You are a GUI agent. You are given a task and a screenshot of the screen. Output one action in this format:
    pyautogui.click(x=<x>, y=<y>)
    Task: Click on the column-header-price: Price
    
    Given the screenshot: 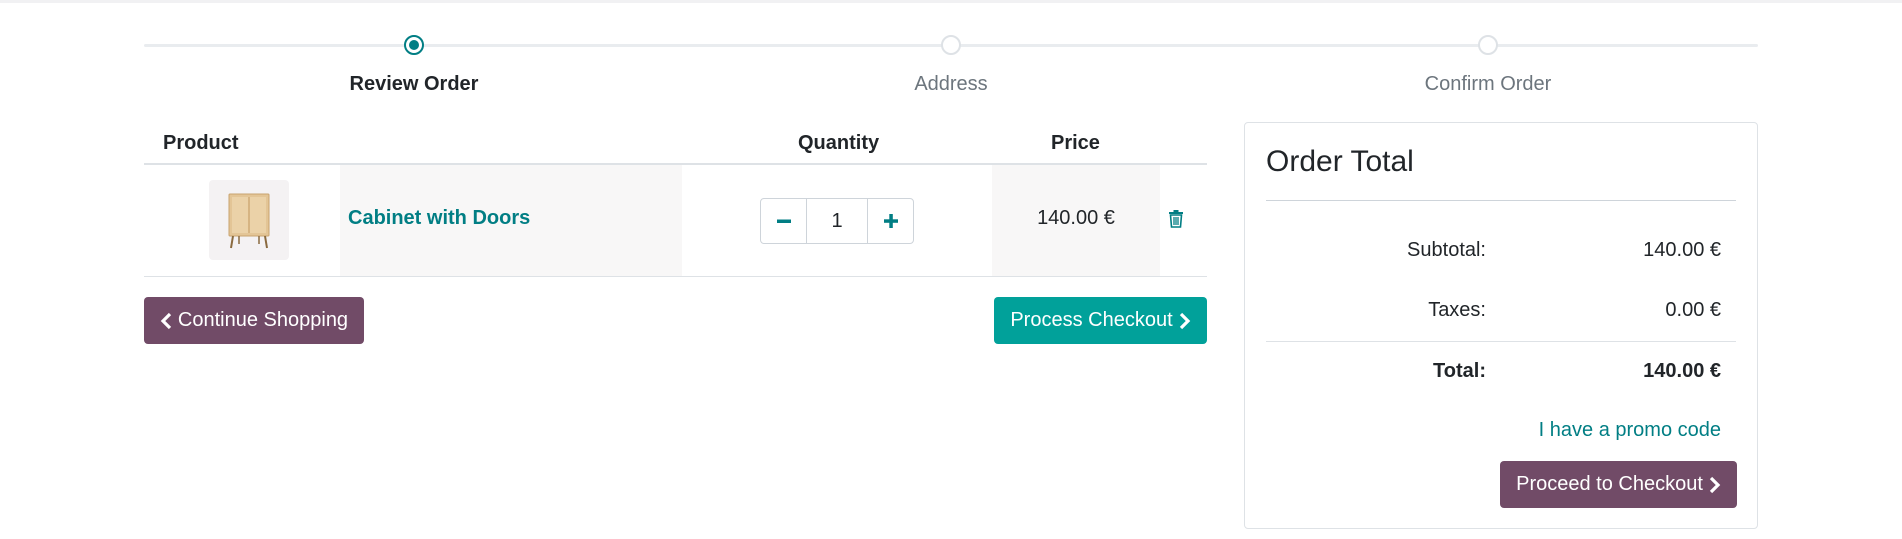 What is the action you would take?
    pyautogui.click(x=1075, y=143)
    